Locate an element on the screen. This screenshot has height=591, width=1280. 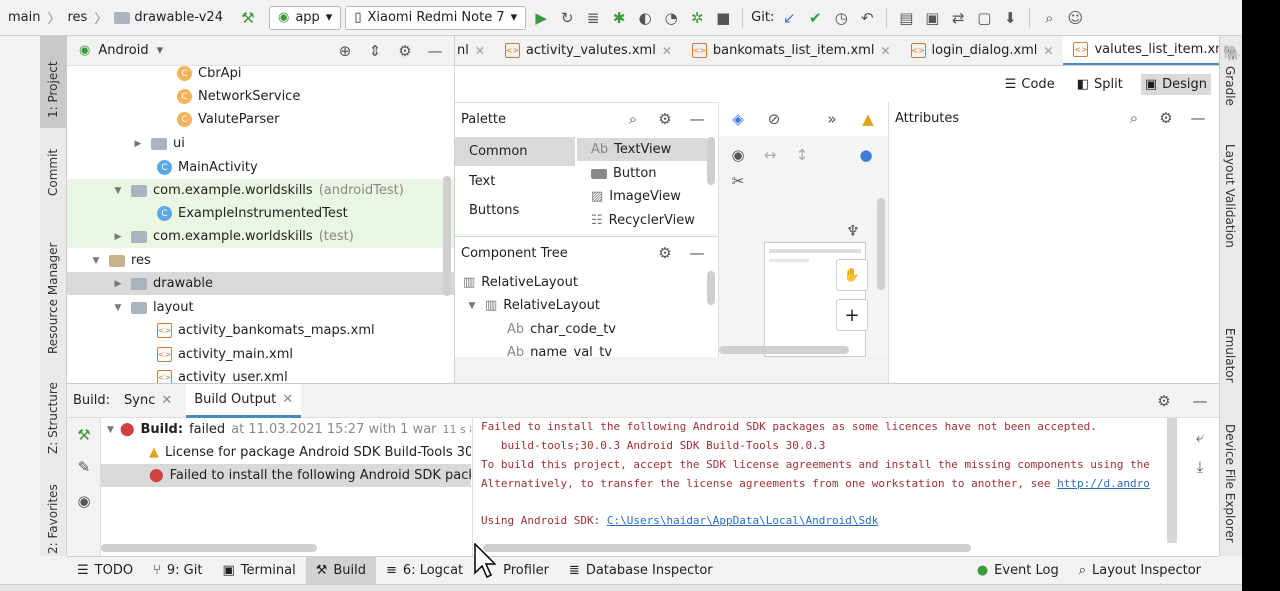
project-tool-button: 1: Project is located at coordinates (53, 82).